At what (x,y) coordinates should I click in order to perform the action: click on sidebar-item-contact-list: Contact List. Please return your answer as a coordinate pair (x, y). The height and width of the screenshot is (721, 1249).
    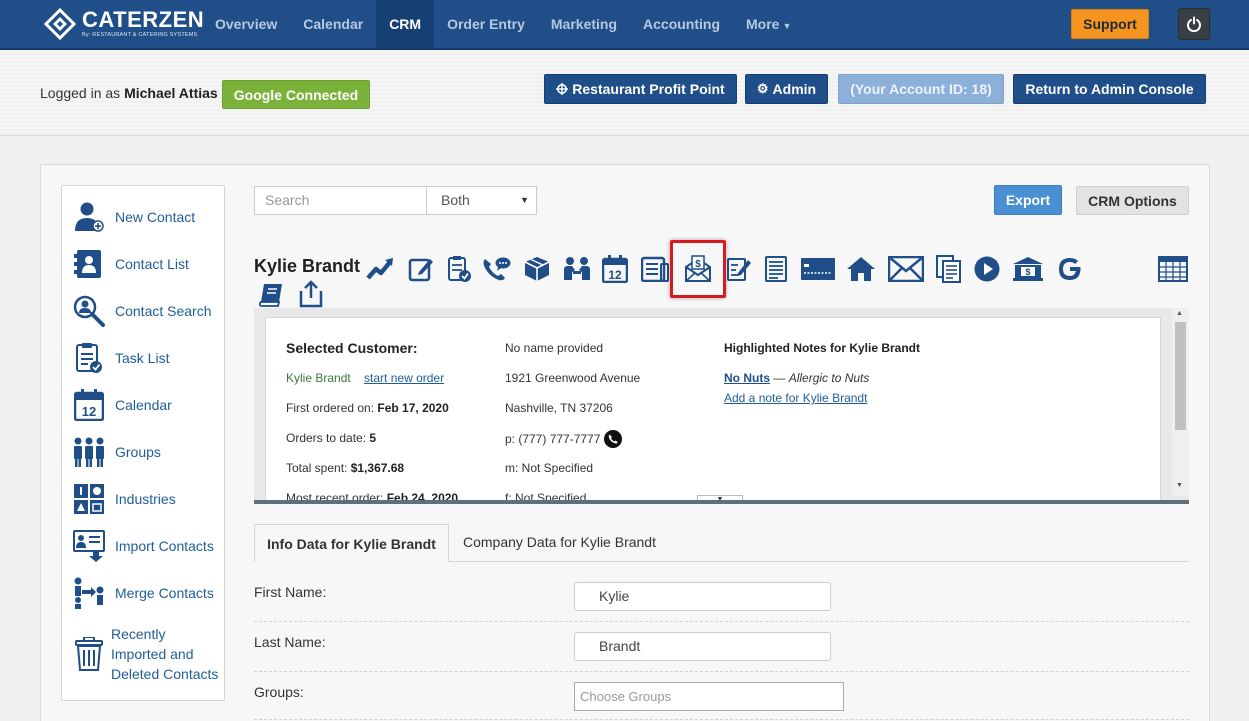
    Looking at the image, I should click on (143, 264).